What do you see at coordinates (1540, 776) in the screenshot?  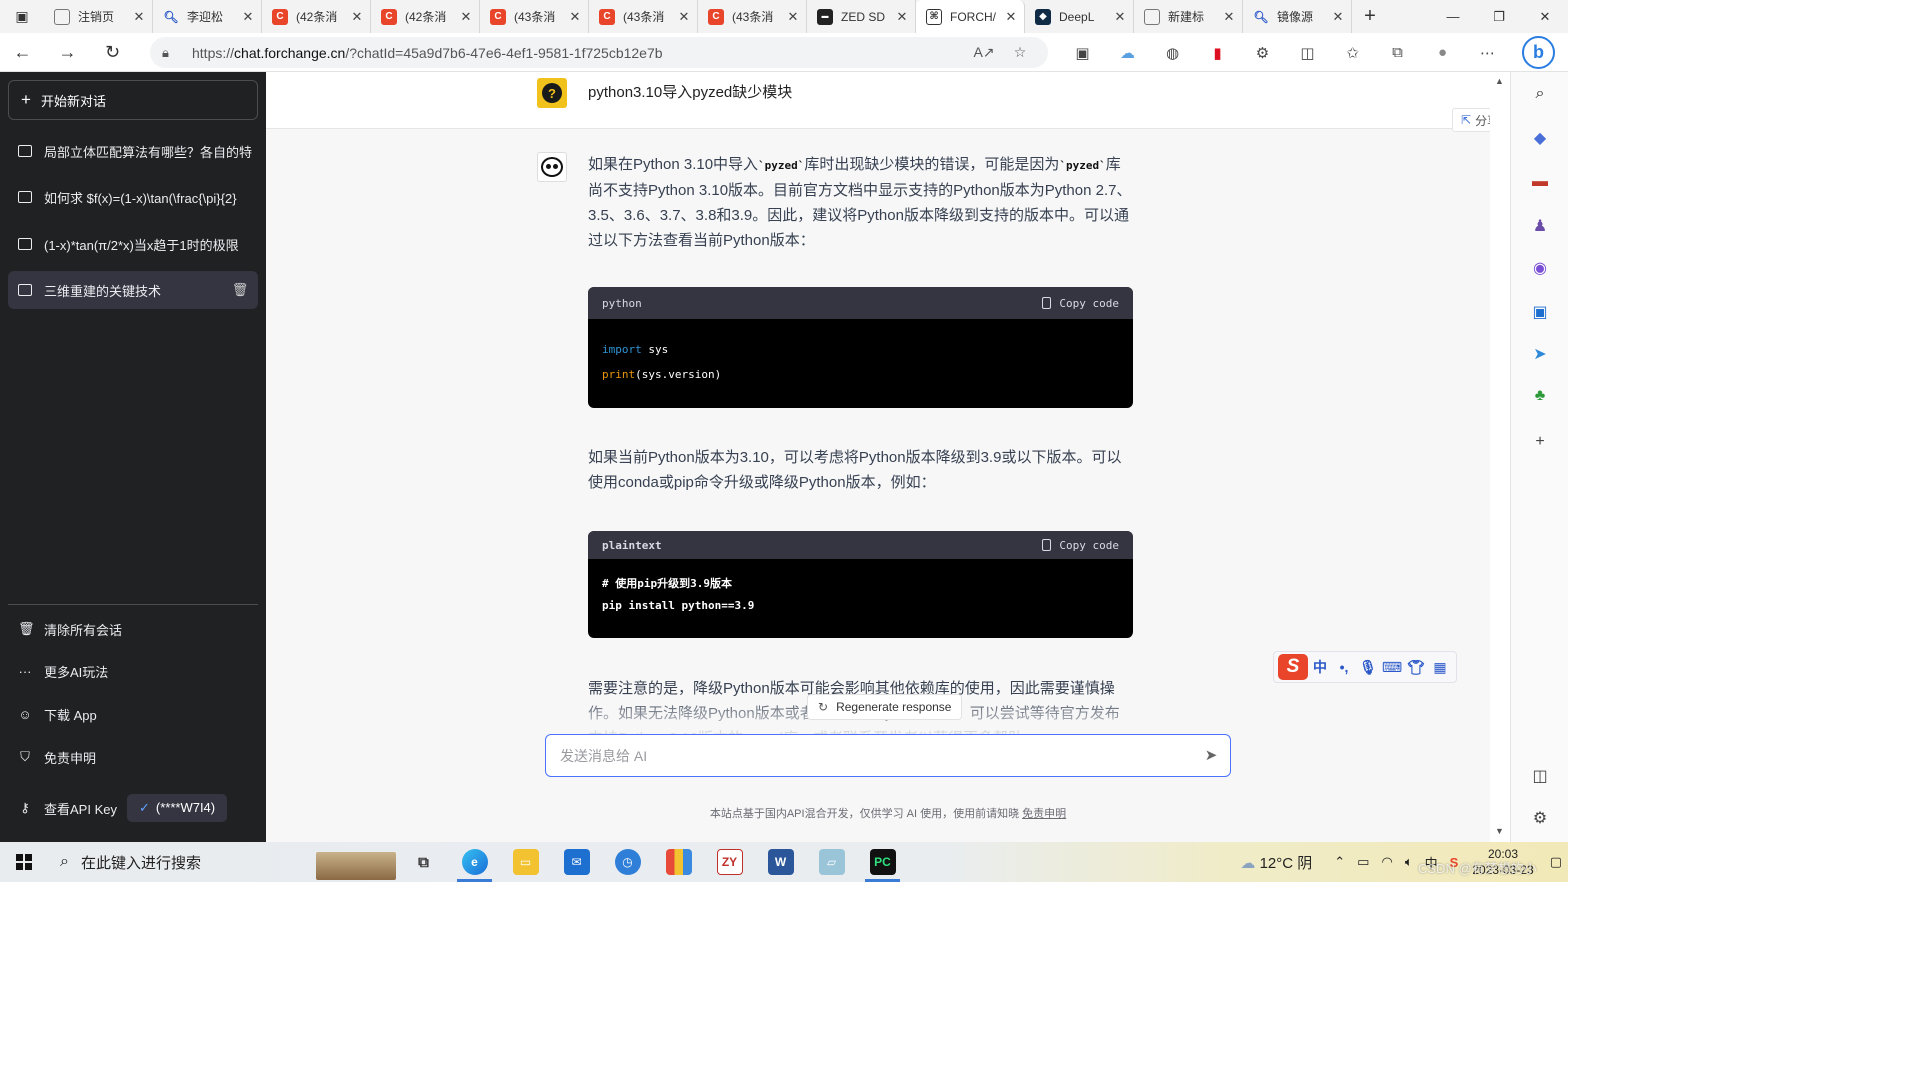 I see `sidebar-toggle-icon: ◫` at bounding box center [1540, 776].